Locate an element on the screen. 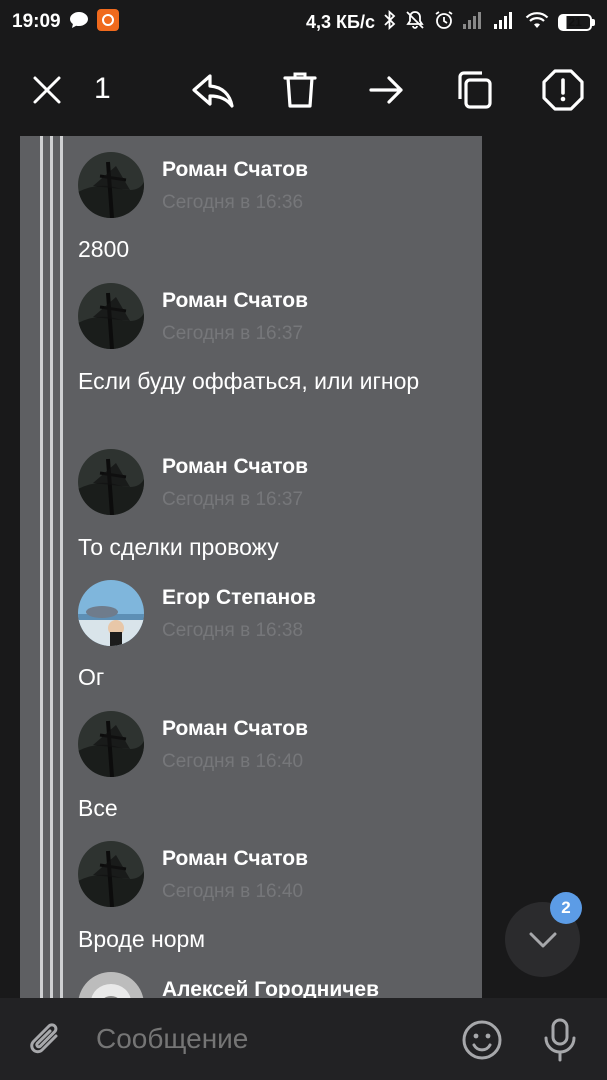 The image size is (607, 1080). battery-icon: 21 is located at coordinates (576, 22).